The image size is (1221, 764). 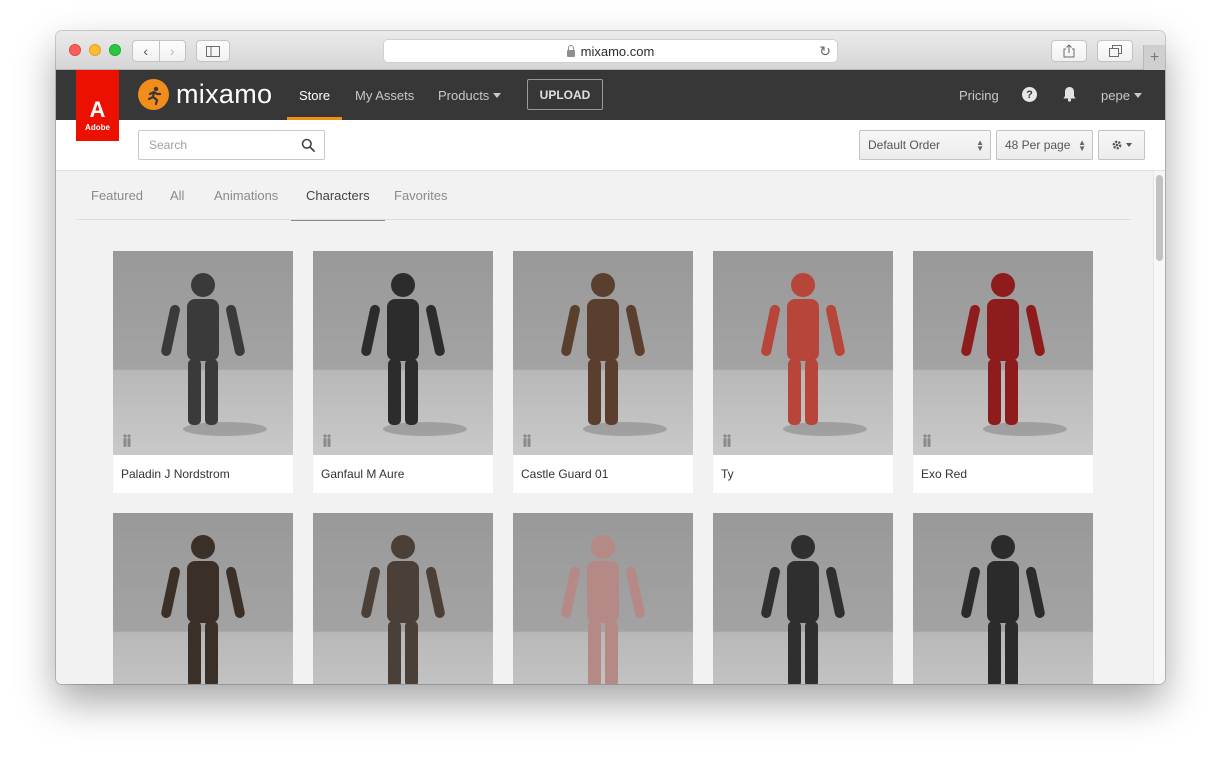 What do you see at coordinates (214, 145) in the screenshot?
I see `search-input` at bounding box center [214, 145].